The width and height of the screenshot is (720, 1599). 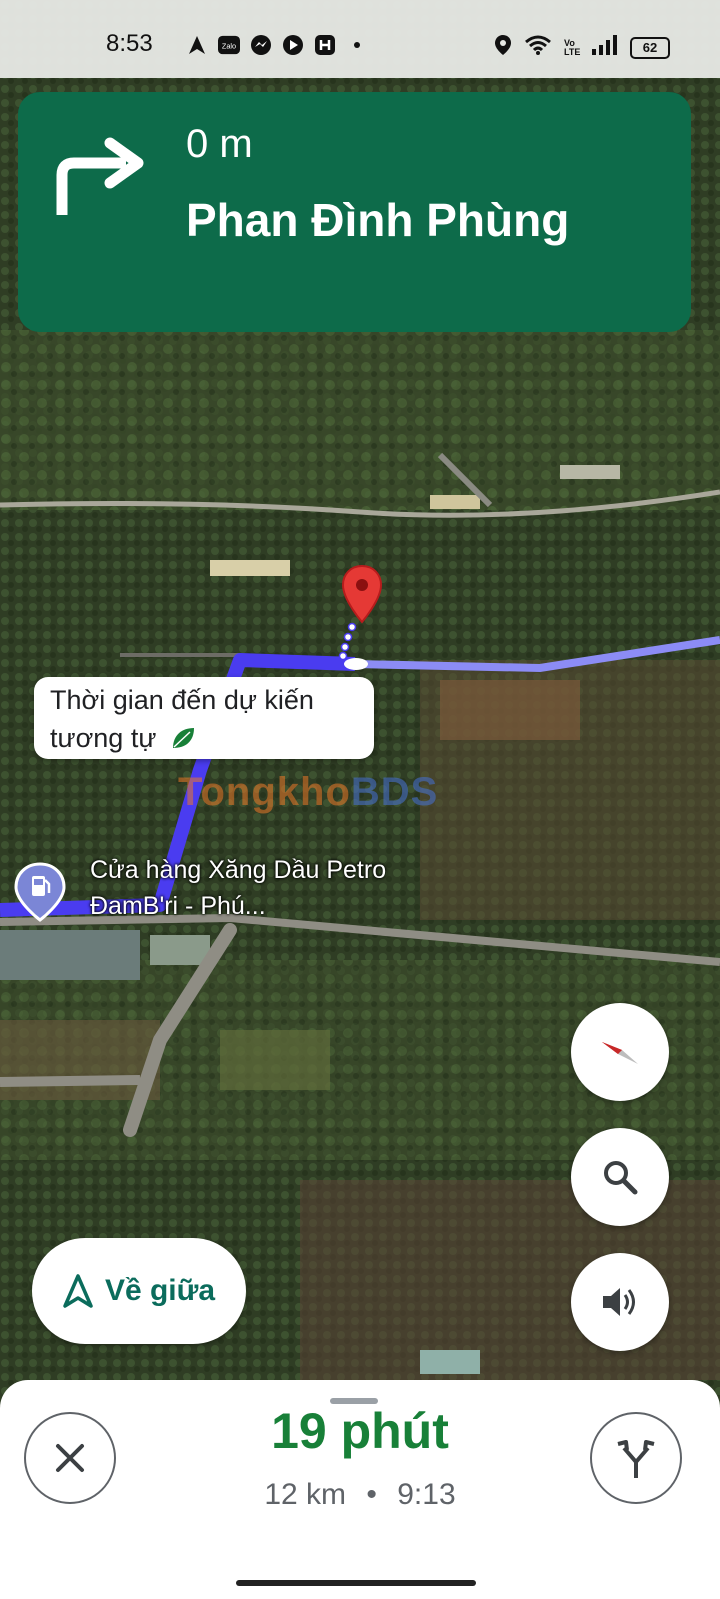 What do you see at coordinates (582, 47) in the screenshot?
I see `system-icons: Vo LTE 62` at bounding box center [582, 47].